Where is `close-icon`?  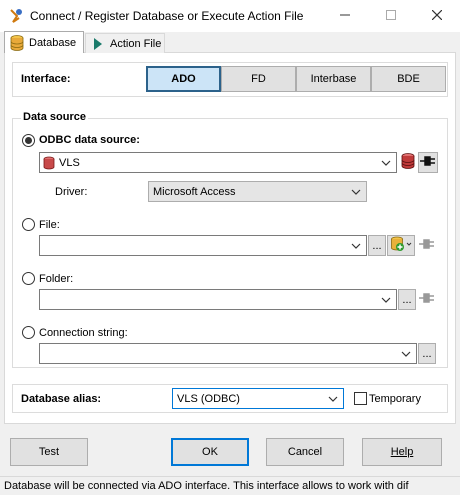 close-icon is located at coordinates (437, 16).